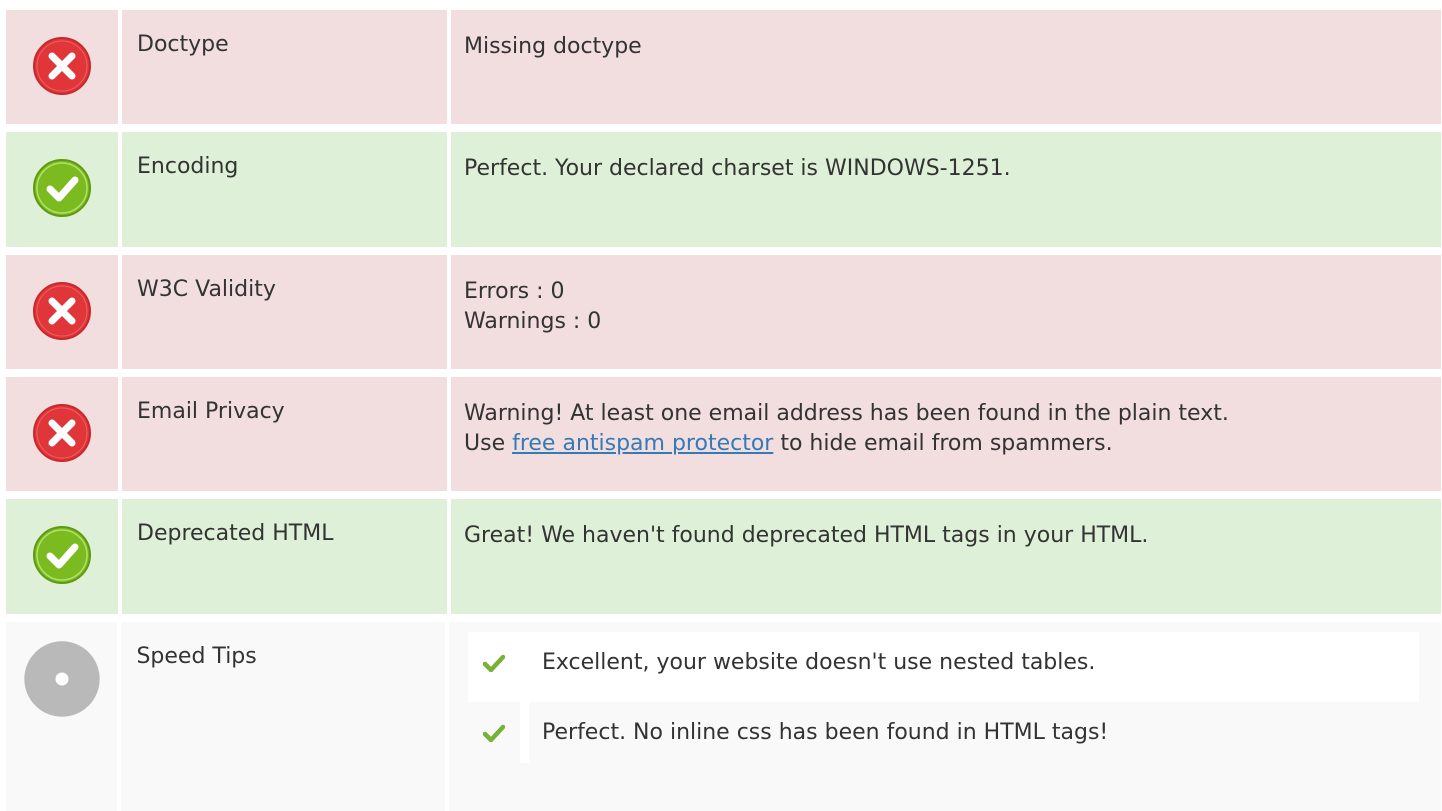 This screenshot has width=1442, height=811. What do you see at coordinates (284, 556) in the screenshot?
I see `row-label: Deprecated HTML` at bounding box center [284, 556].